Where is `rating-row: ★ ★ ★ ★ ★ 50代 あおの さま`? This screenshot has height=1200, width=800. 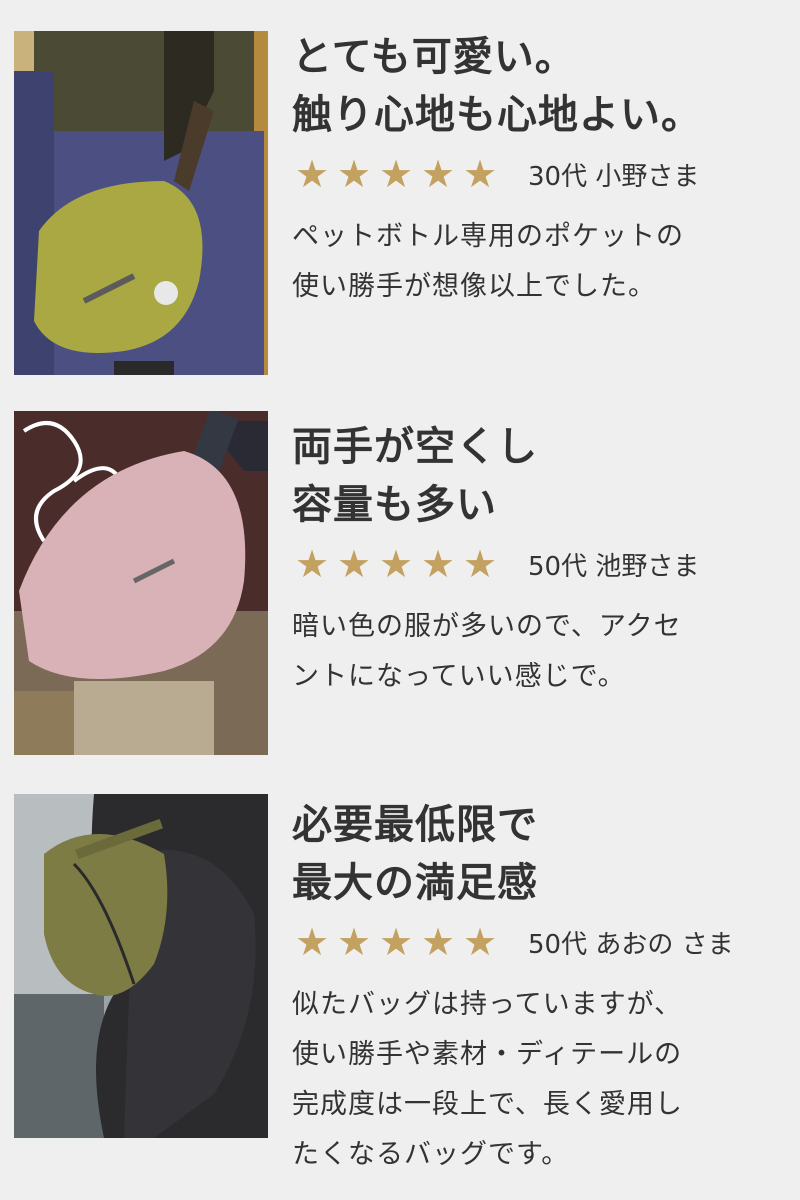 rating-row: ★ ★ ★ ★ ★ 50代 あおの さま is located at coordinates (542, 942).